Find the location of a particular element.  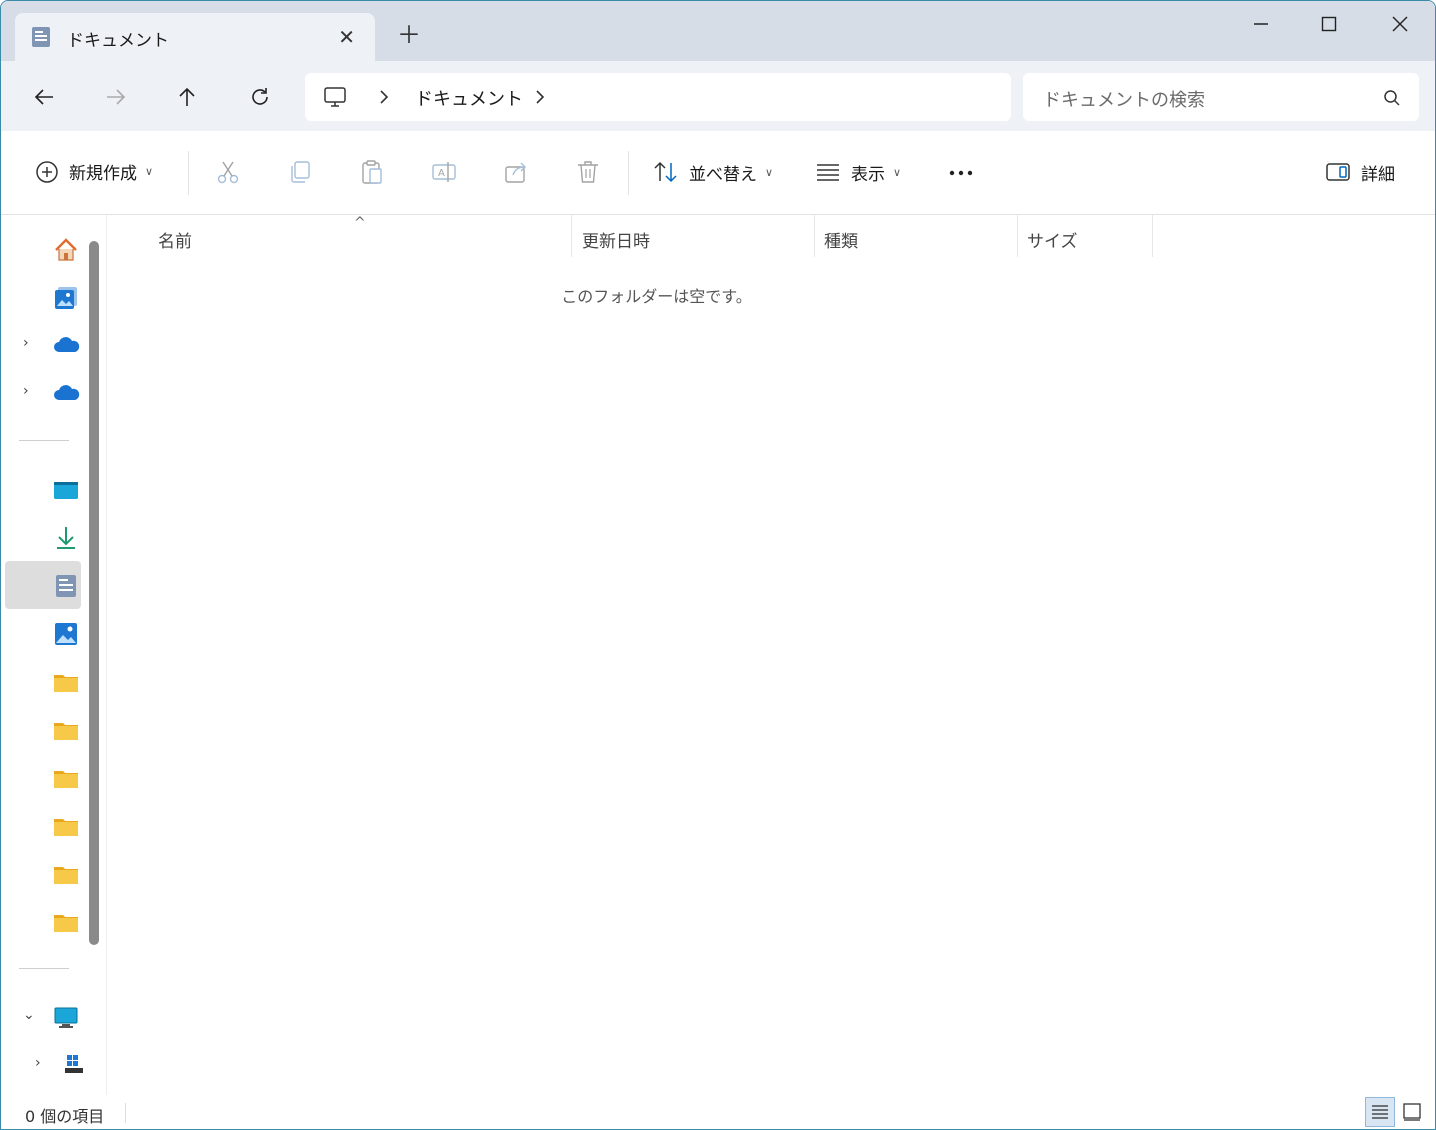

navigation-bar: ドキュメント ドキュメントの検索 is located at coordinates (718, 96).